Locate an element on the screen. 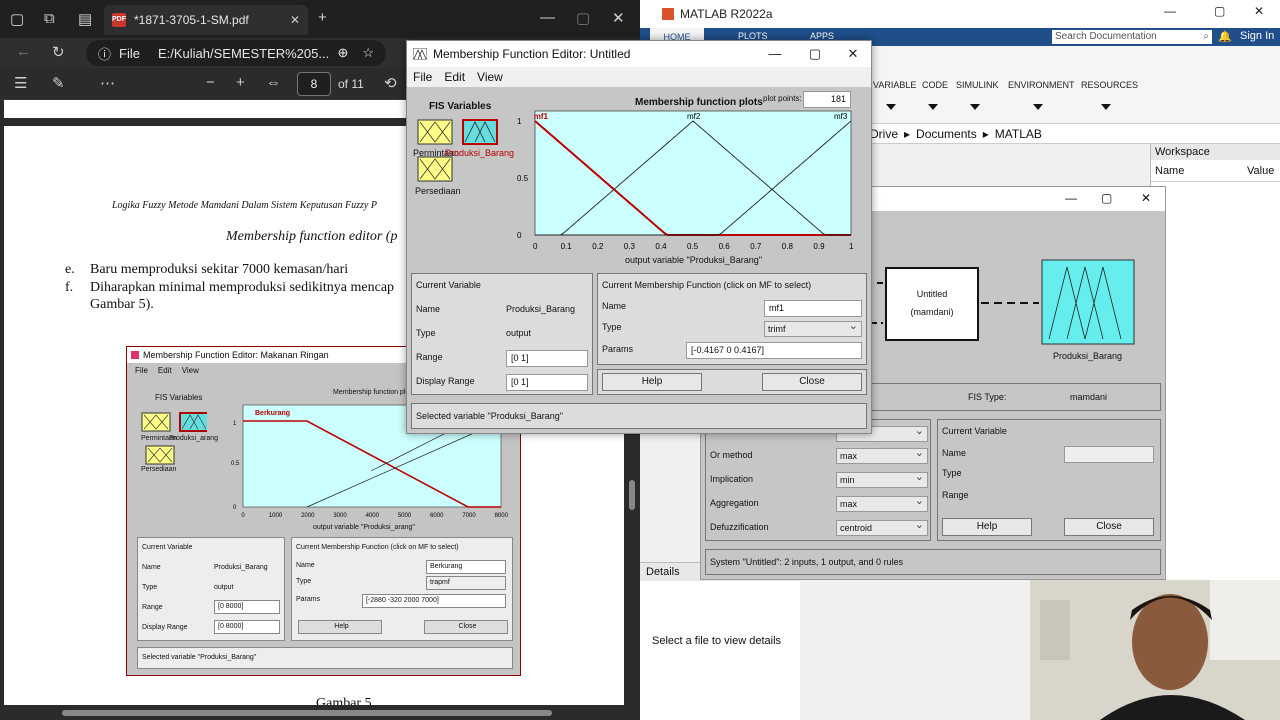 This screenshot has height=720, width=1280. figure-status-text: Selected variable "Produksi_Barang" is located at coordinates (199, 657).